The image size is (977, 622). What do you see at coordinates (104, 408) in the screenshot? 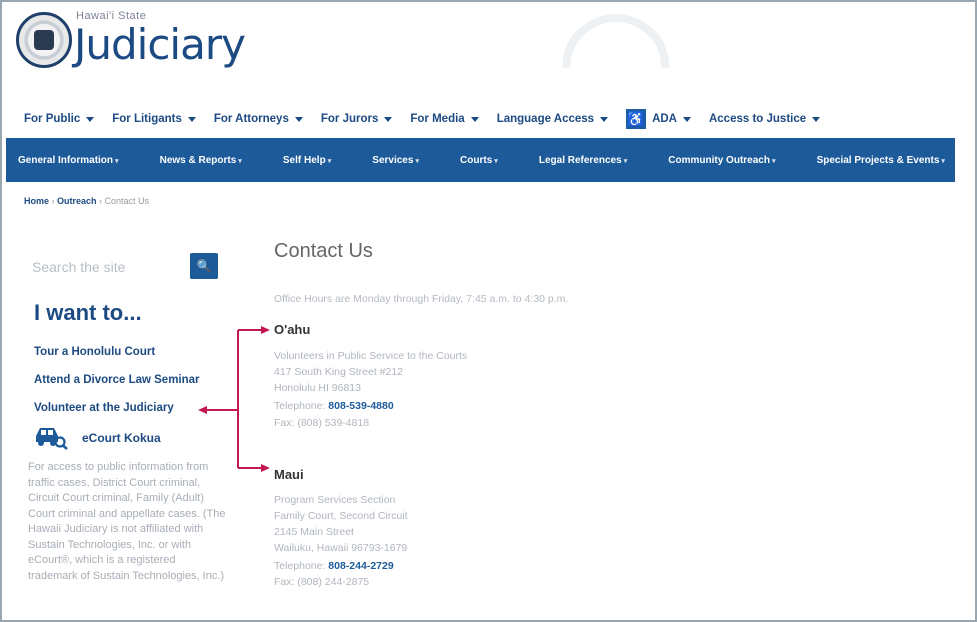
I see `link-volunteer-judiciary: Volunteer at the Judiciary` at bounding box center [104, 408].